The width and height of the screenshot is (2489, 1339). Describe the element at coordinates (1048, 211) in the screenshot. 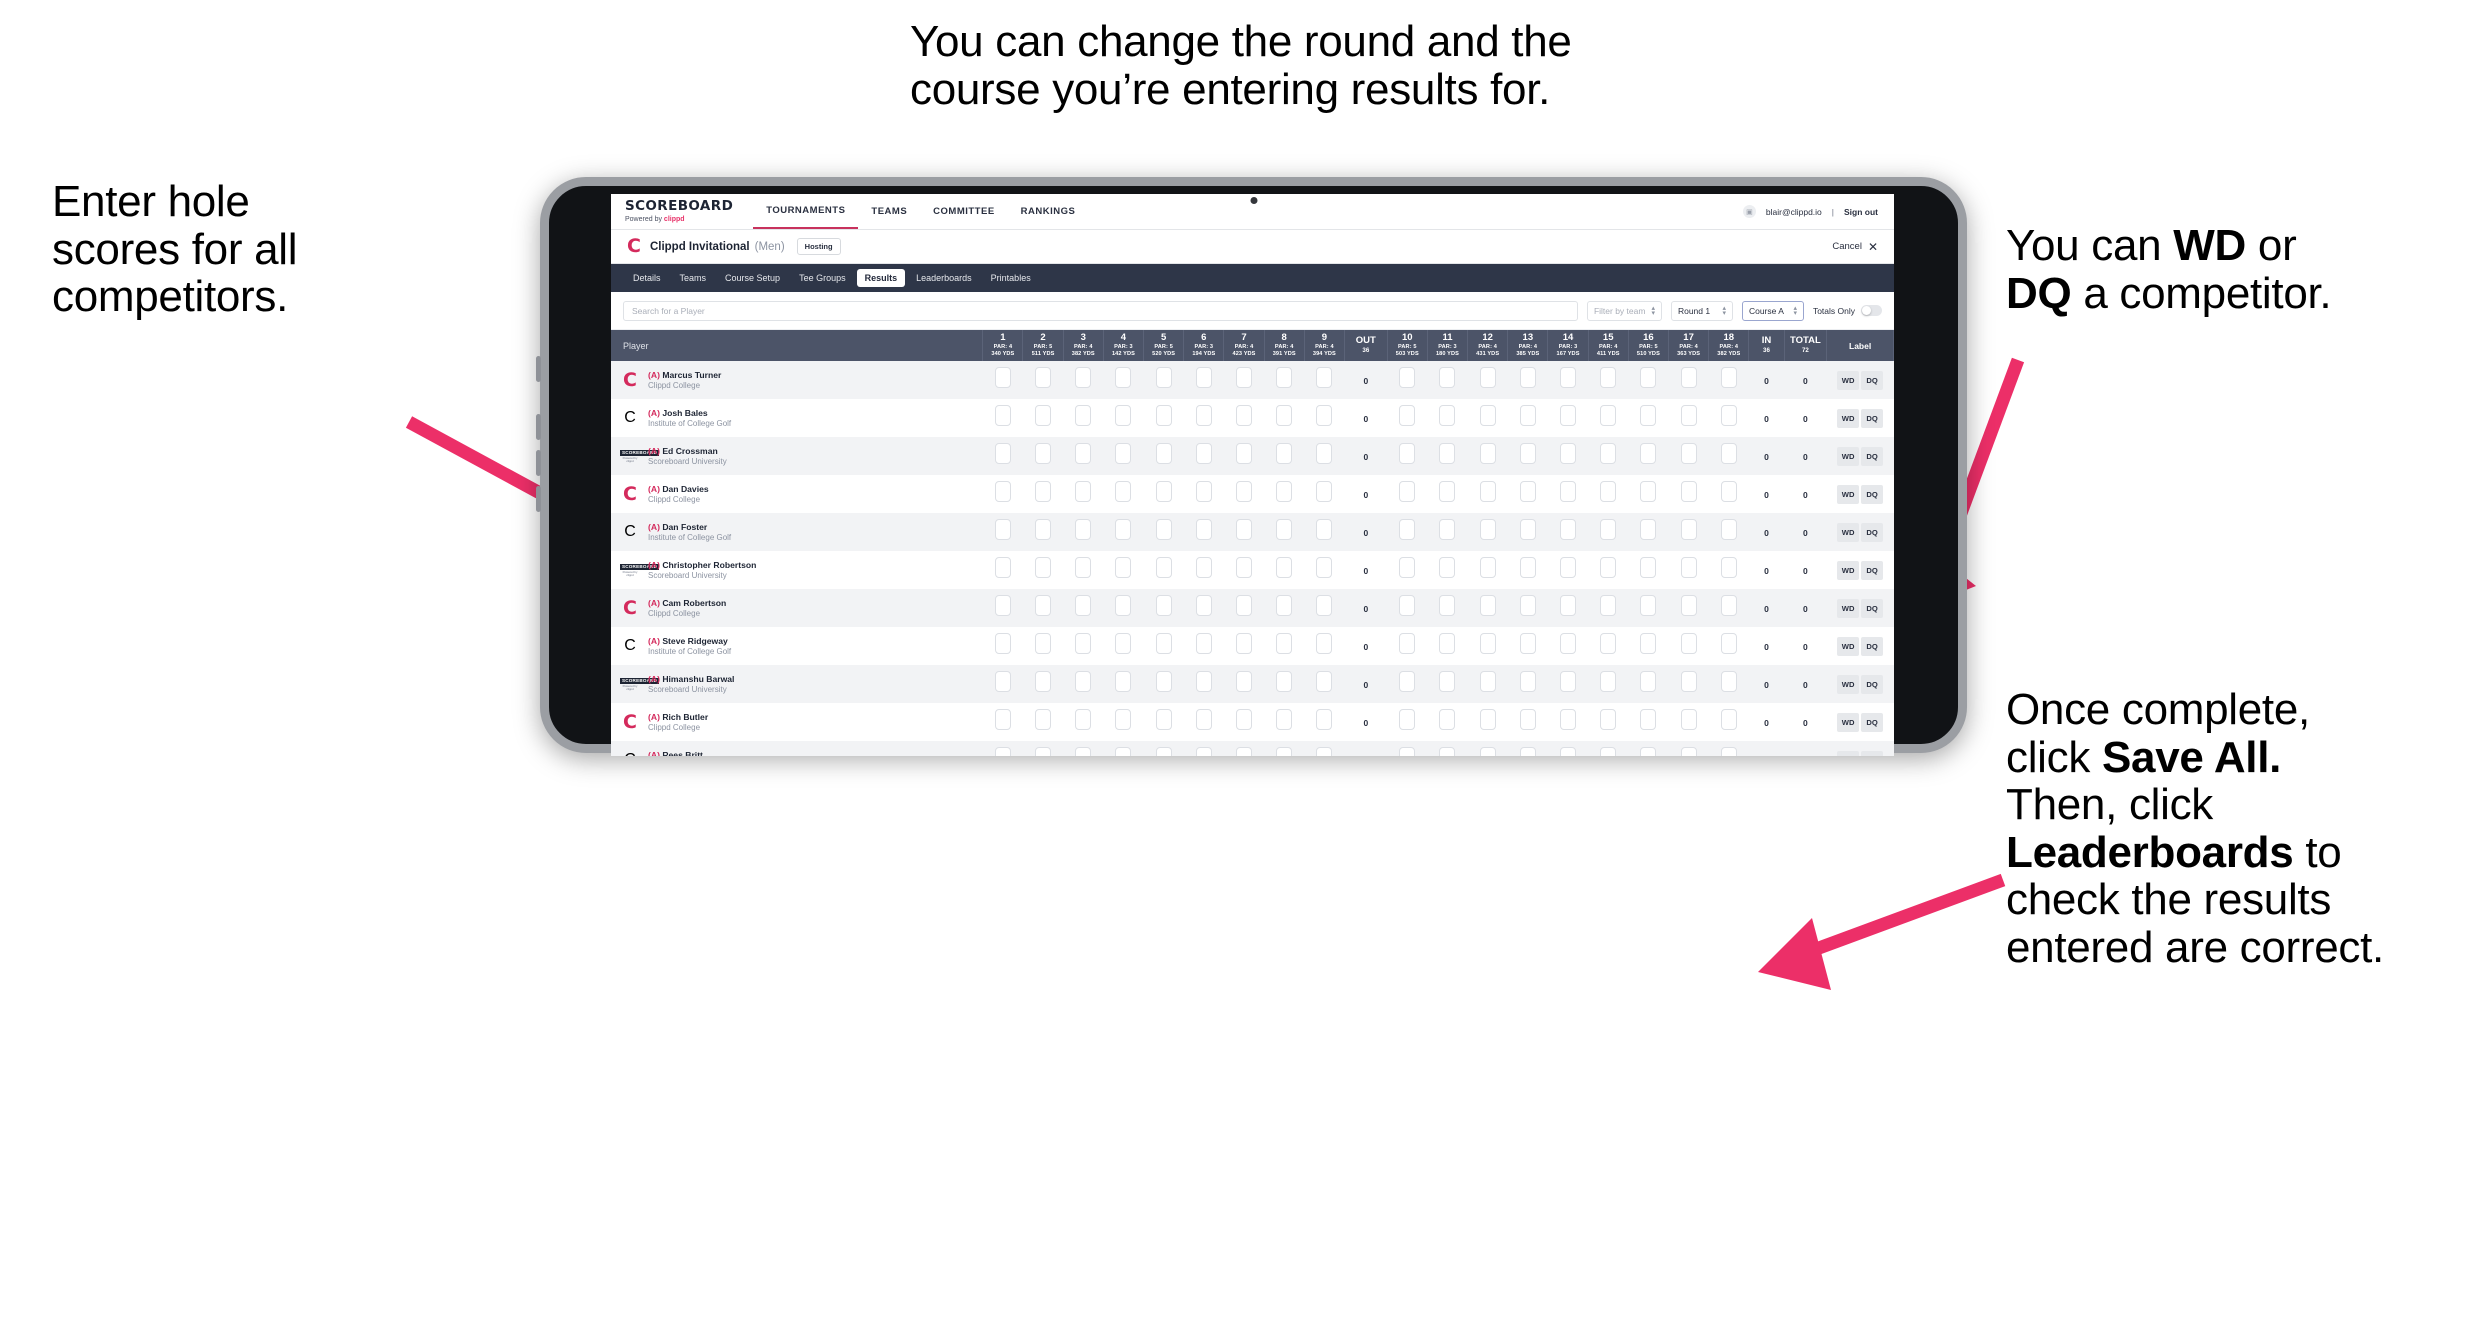

I see `nav-rankings: RANKINGS` at that location.